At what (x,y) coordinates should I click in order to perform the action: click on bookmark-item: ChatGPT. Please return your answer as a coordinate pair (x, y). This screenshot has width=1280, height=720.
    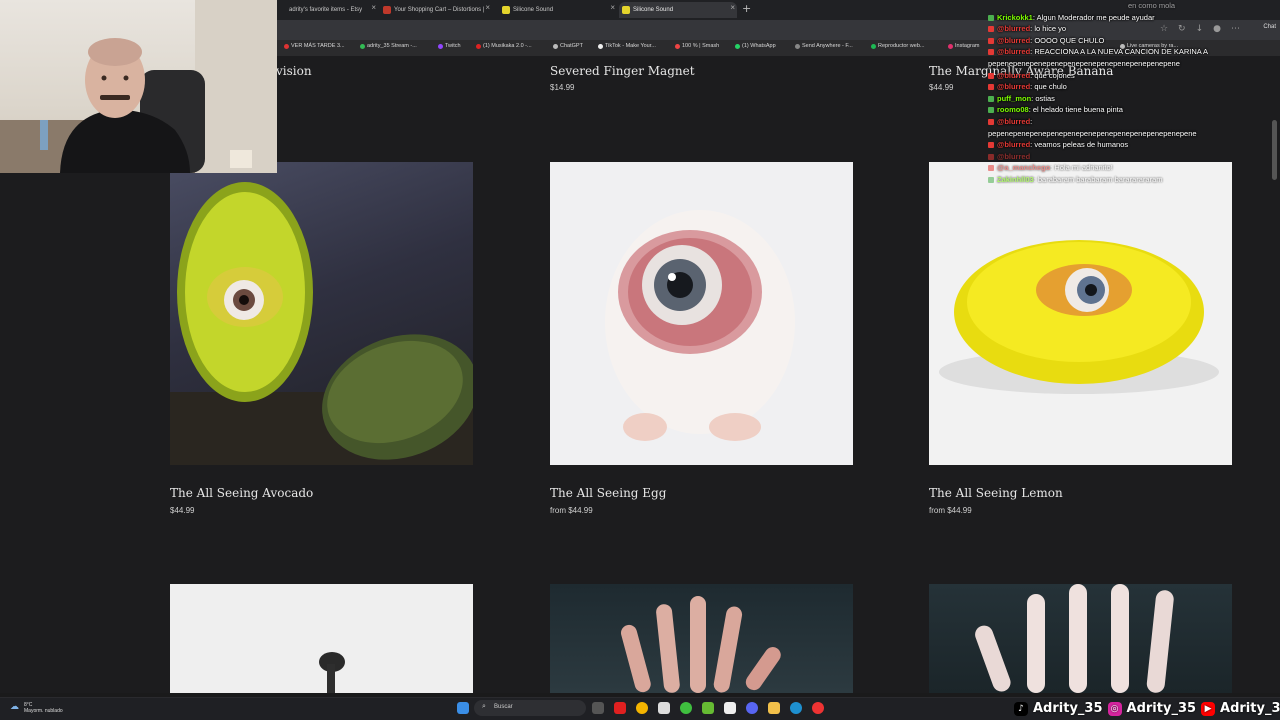
    Looking at the image, I should click on (568, 46).